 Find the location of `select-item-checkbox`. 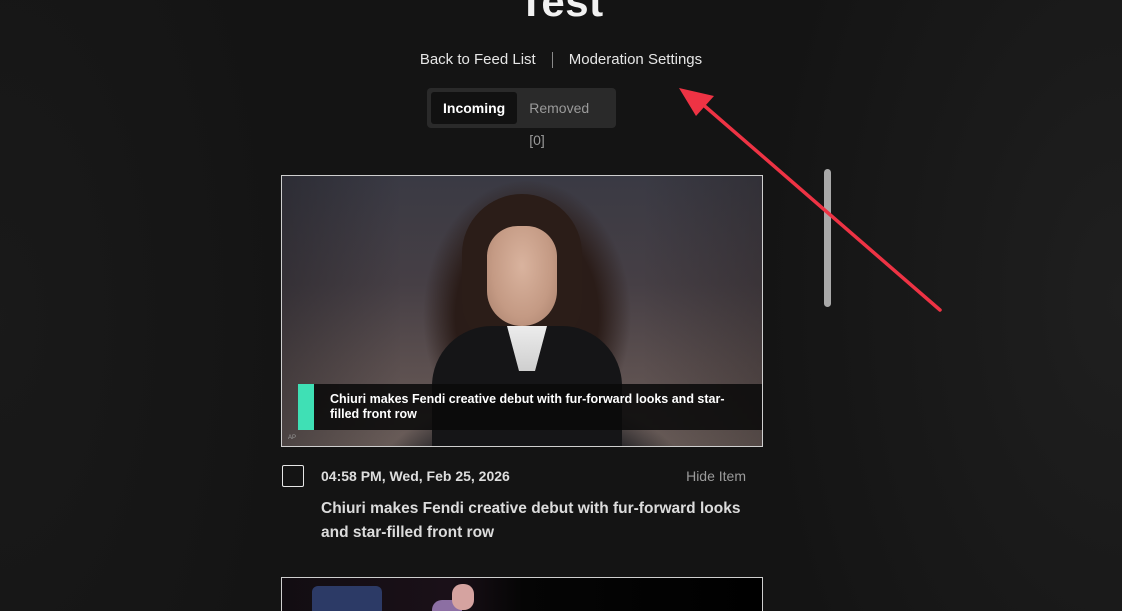

select-item-checkbox is located at coordinates (293, 476).